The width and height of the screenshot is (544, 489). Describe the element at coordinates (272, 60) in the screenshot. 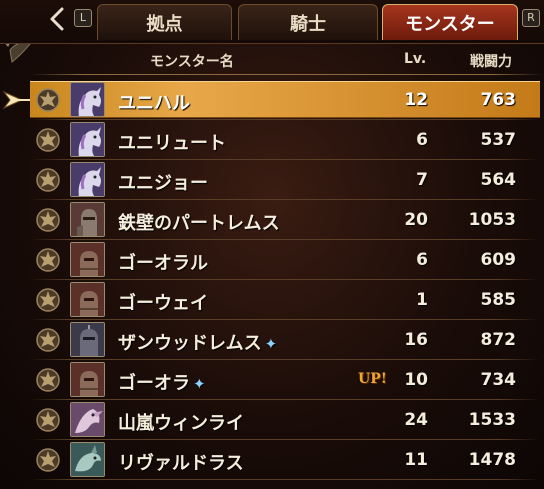

I see `column-header: モンスター名 Lv. 戦闘力` at that location.